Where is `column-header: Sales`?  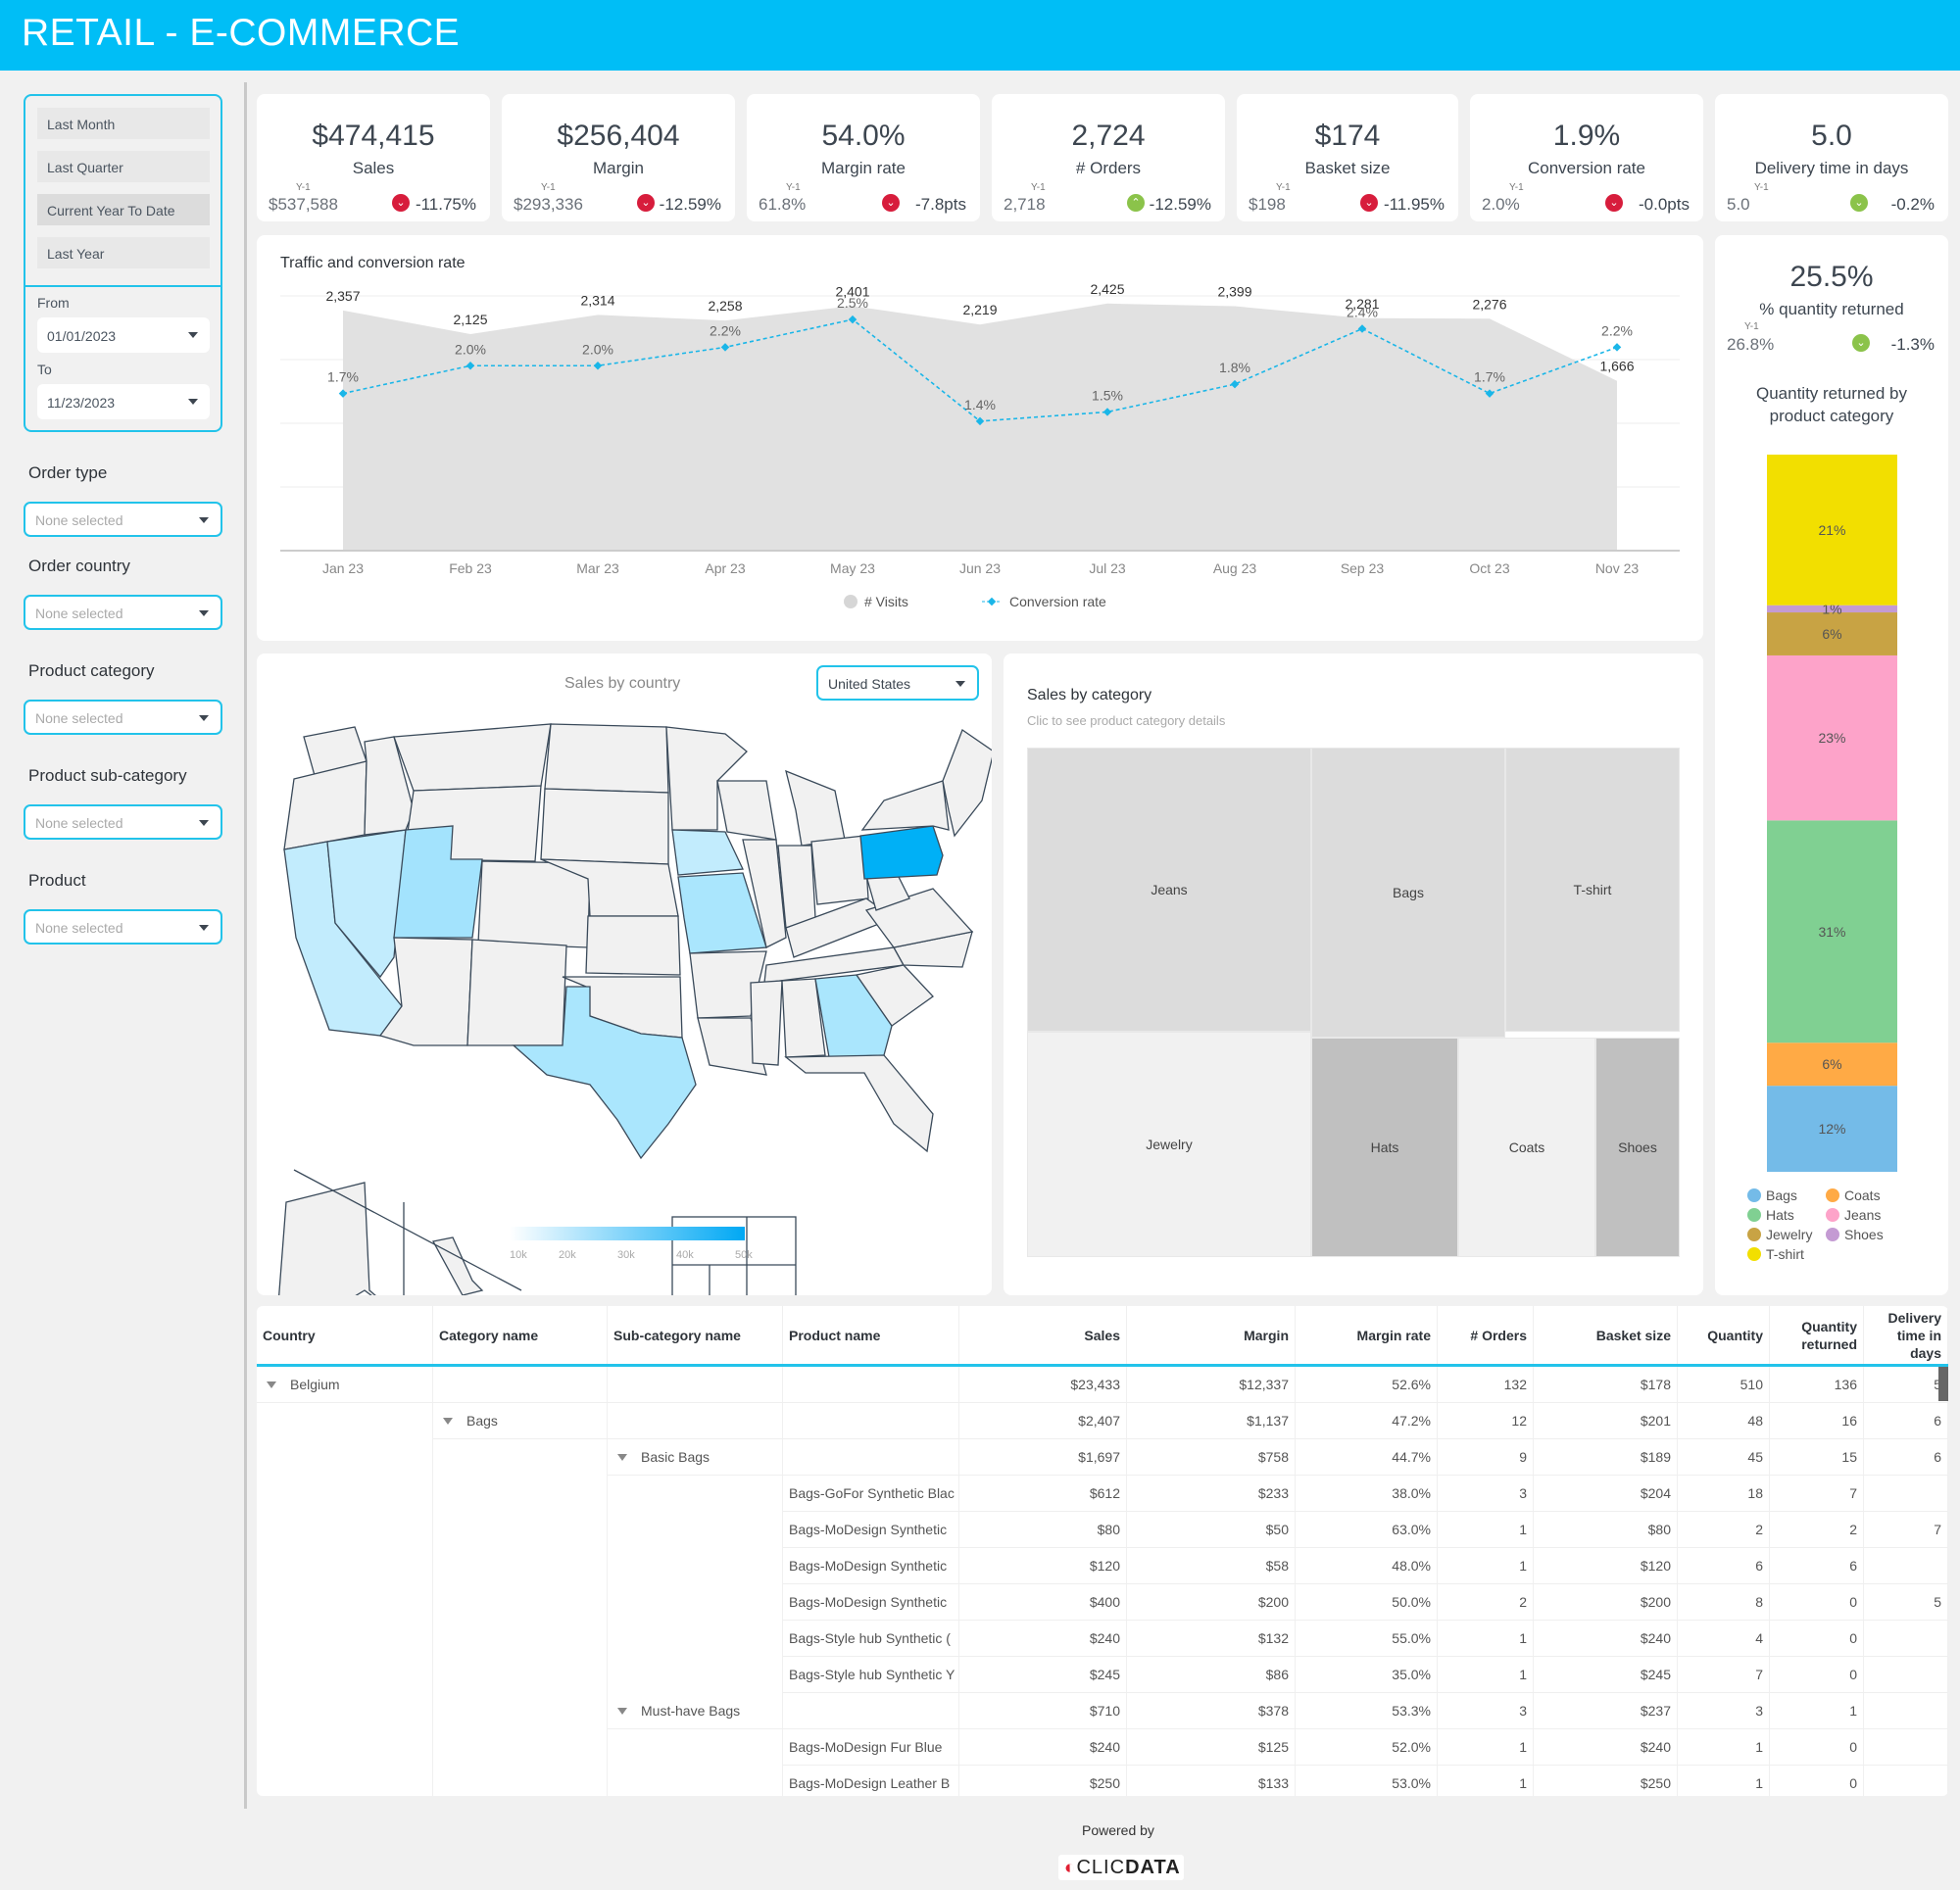
column-header: Sales is located at coordinates (1043, 1335).